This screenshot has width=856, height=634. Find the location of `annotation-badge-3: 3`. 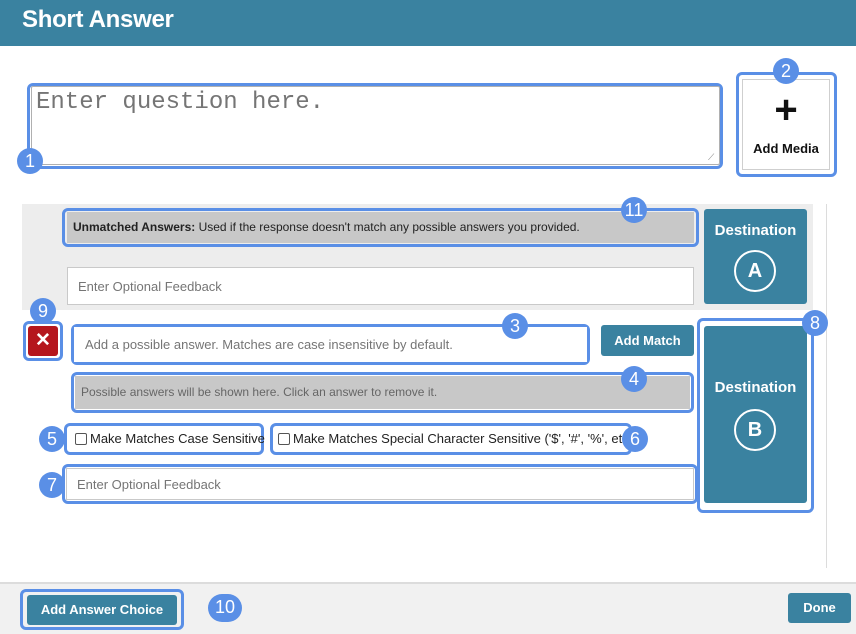

annotation-badge-3: 3 is located at coordinates (515, 326).